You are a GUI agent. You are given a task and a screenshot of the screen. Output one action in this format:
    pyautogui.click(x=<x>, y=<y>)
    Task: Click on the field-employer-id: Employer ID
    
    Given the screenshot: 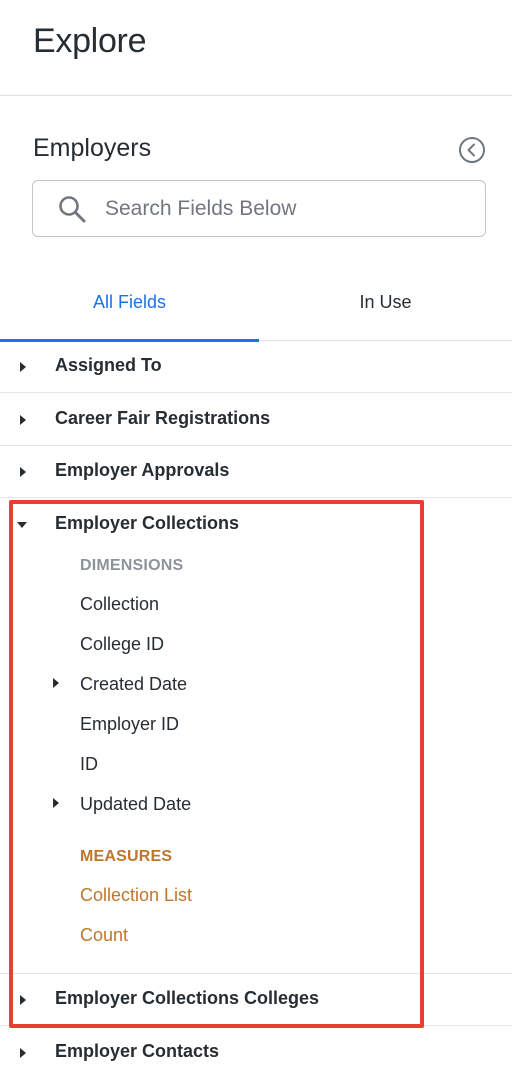 What is the action you would take?
    pyautogui.click(x=129, y=724)
    